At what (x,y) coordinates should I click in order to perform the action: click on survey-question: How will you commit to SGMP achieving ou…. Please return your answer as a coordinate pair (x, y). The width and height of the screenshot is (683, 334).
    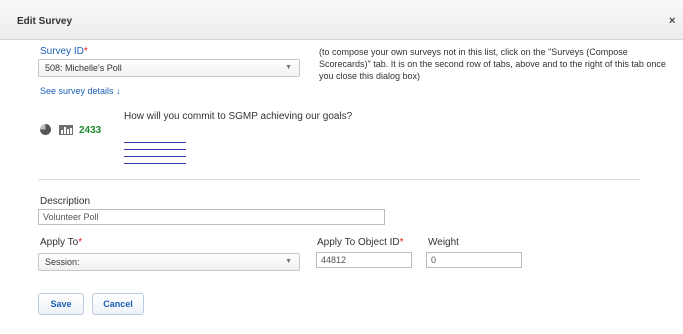
    Looking at the image, I should click on (238, 116).